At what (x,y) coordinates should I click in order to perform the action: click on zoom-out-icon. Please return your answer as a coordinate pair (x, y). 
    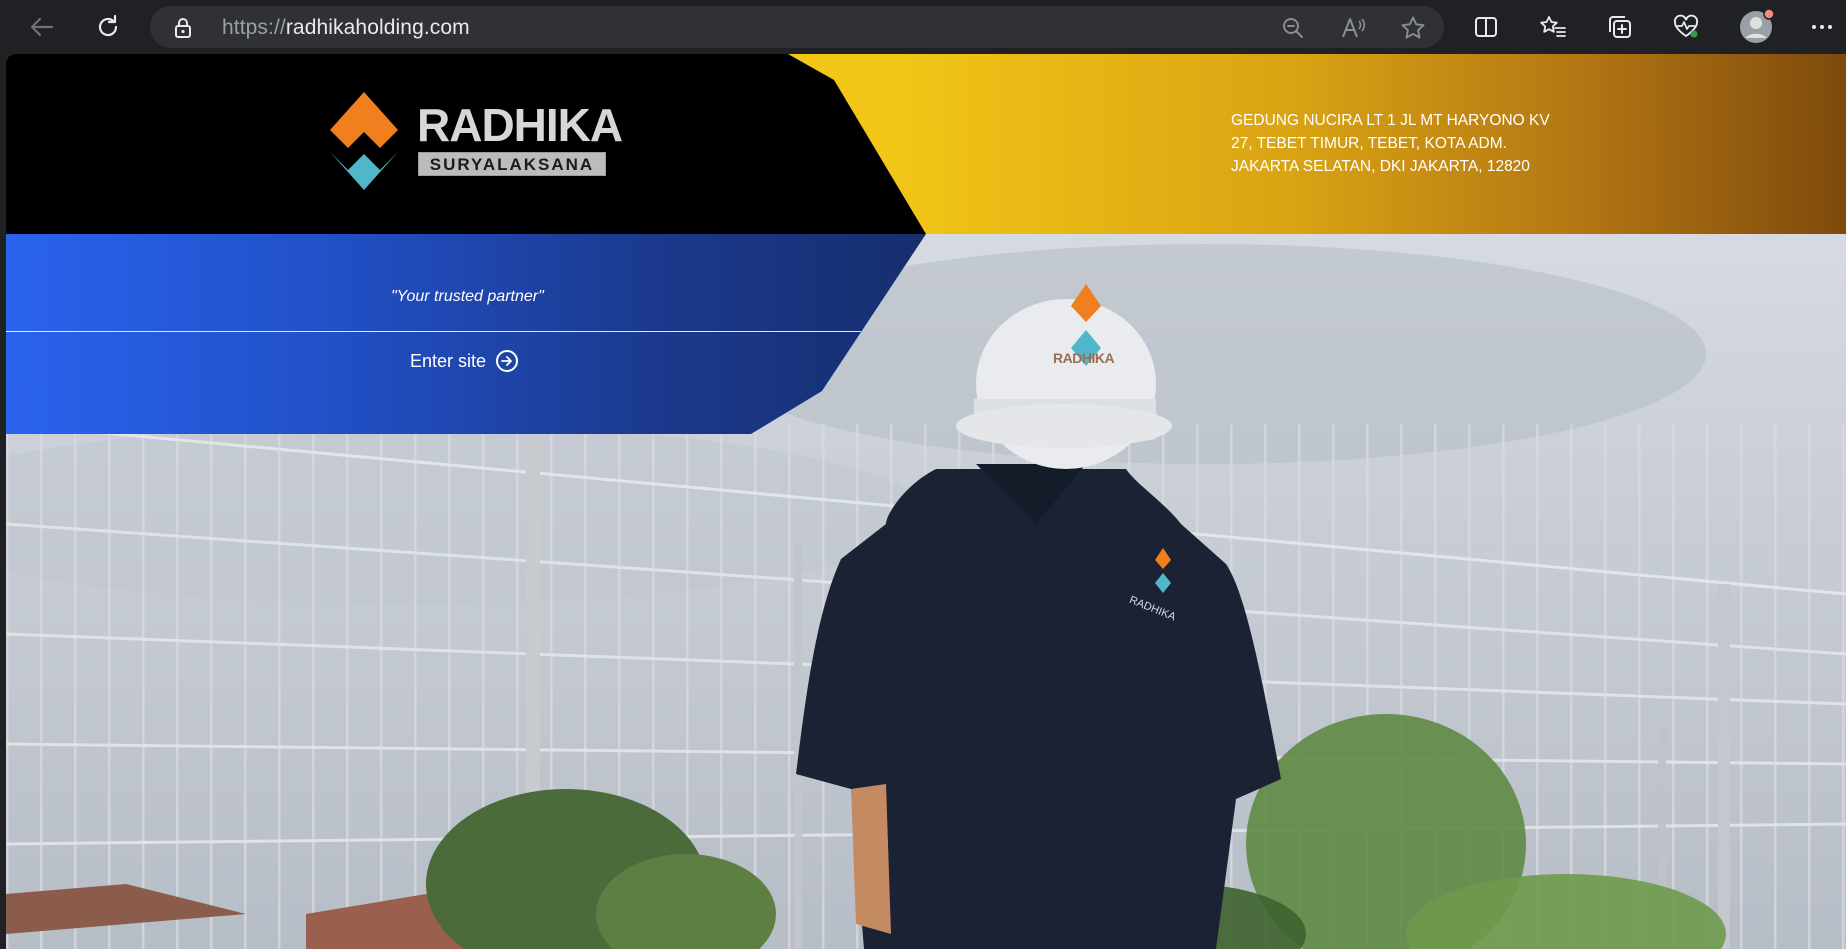
    Looking at the image, I should click on (1293, 28).